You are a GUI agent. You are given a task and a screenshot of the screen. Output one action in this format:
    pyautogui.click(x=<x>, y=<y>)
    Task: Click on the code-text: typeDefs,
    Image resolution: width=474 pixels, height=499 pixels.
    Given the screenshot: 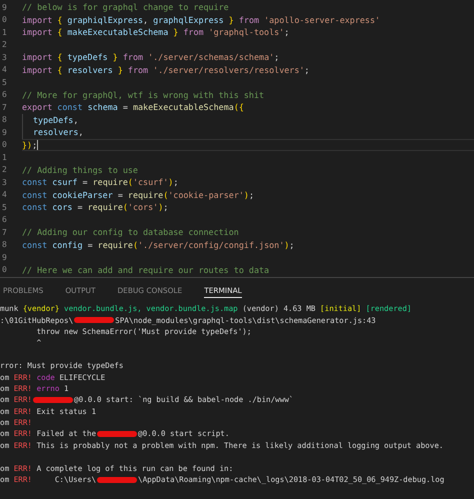 What is the action you would take?
    pyautogui.click(x=55, y=119)
    